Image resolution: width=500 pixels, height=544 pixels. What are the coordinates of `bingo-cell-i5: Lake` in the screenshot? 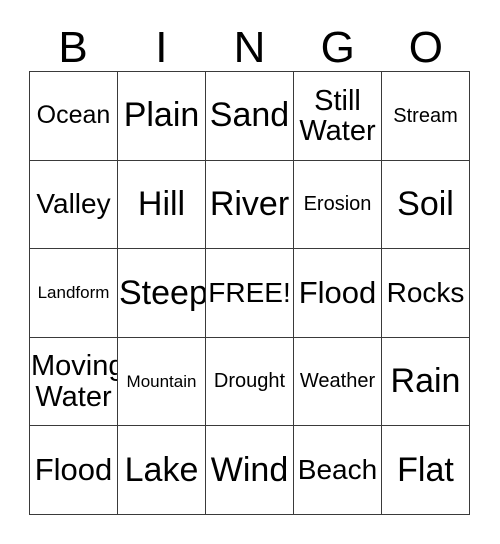 It's located at (162, 470).